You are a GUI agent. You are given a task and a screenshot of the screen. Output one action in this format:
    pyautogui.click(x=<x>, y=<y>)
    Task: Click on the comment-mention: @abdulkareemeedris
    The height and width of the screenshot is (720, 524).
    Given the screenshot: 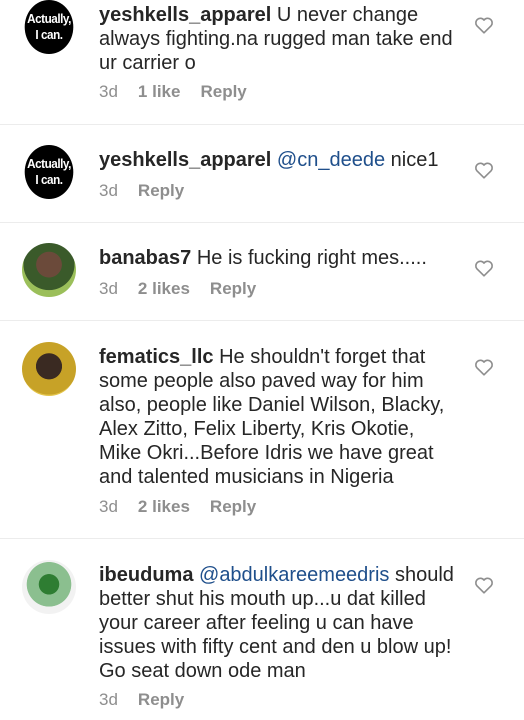 What is the action you would take?
    pyautogui.click(x=291, y=575)
    